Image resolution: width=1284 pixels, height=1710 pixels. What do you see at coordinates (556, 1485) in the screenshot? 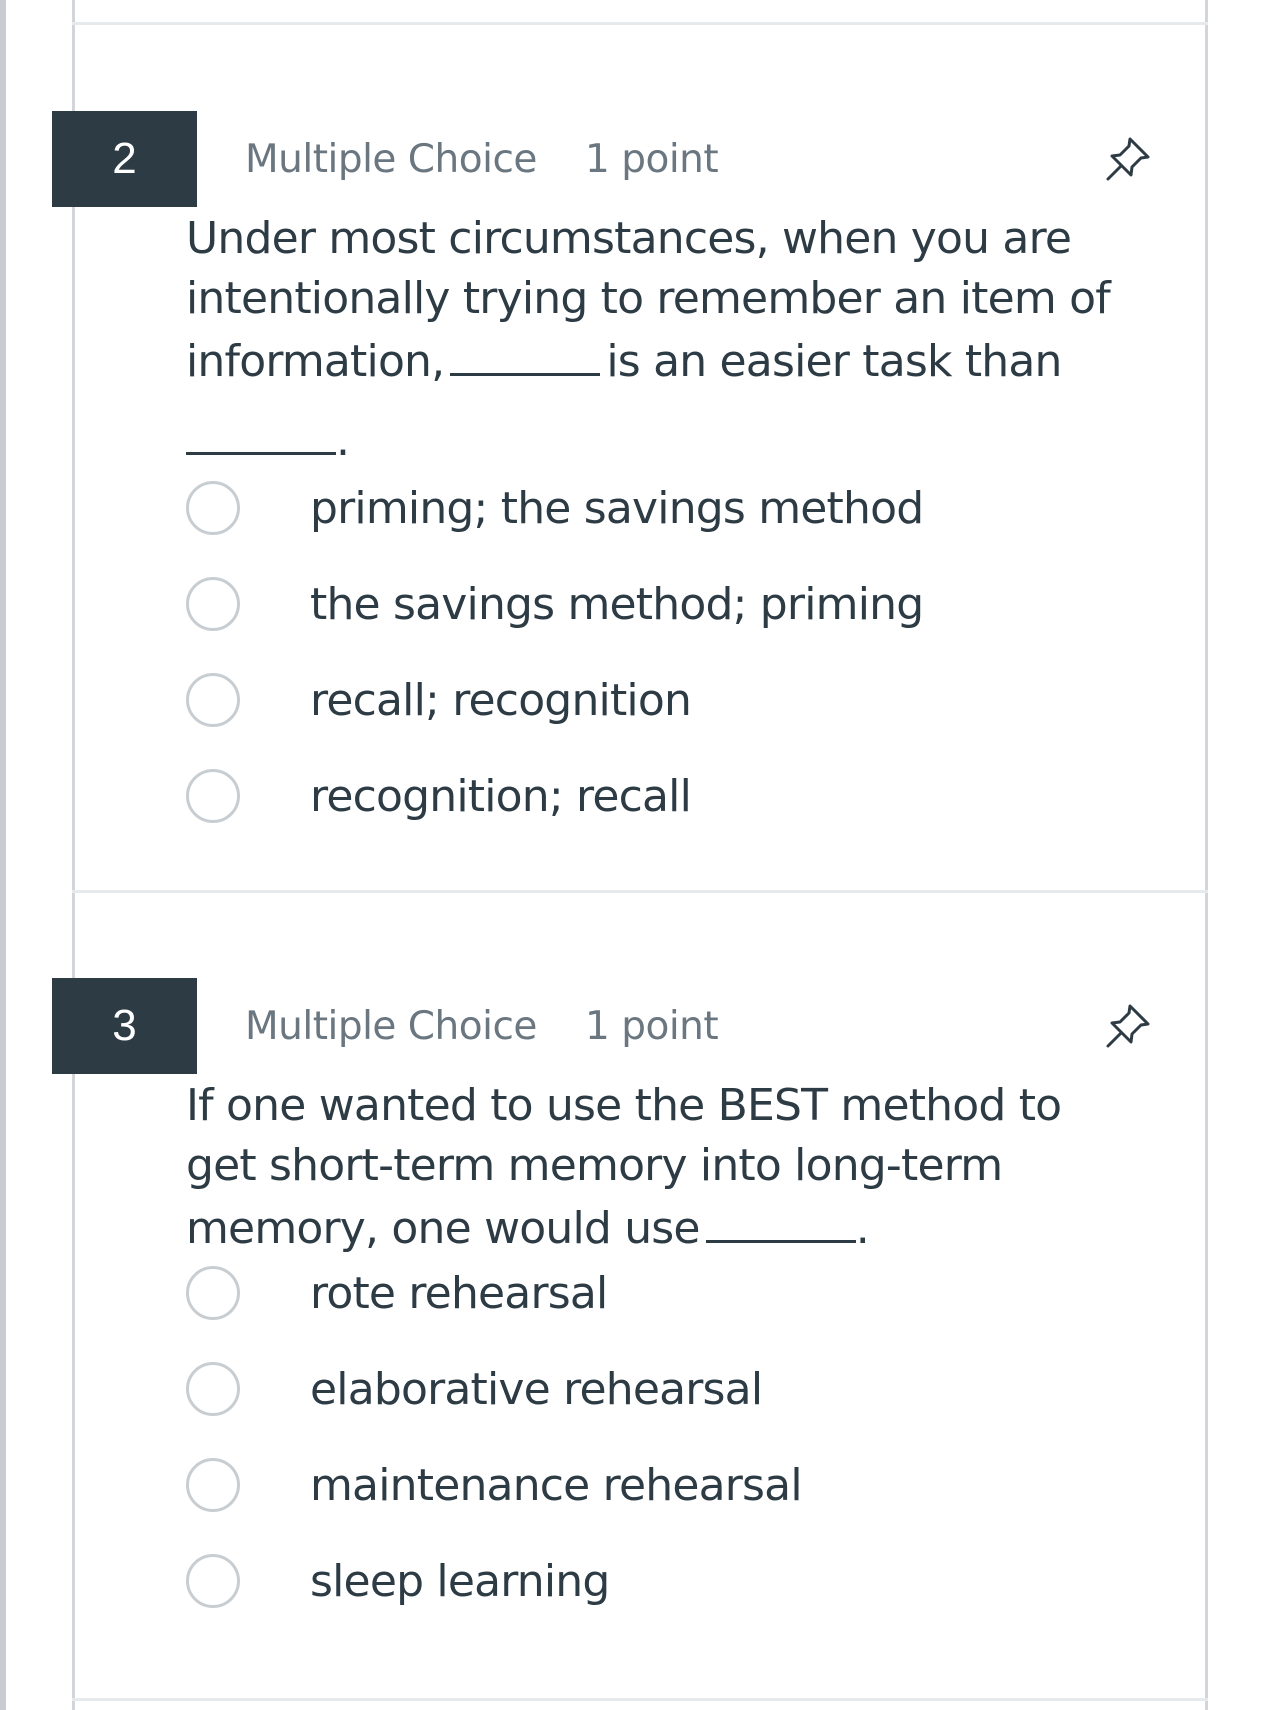
I see `option-label: maintenance rehearsal` at bounding box center [556, 1485].